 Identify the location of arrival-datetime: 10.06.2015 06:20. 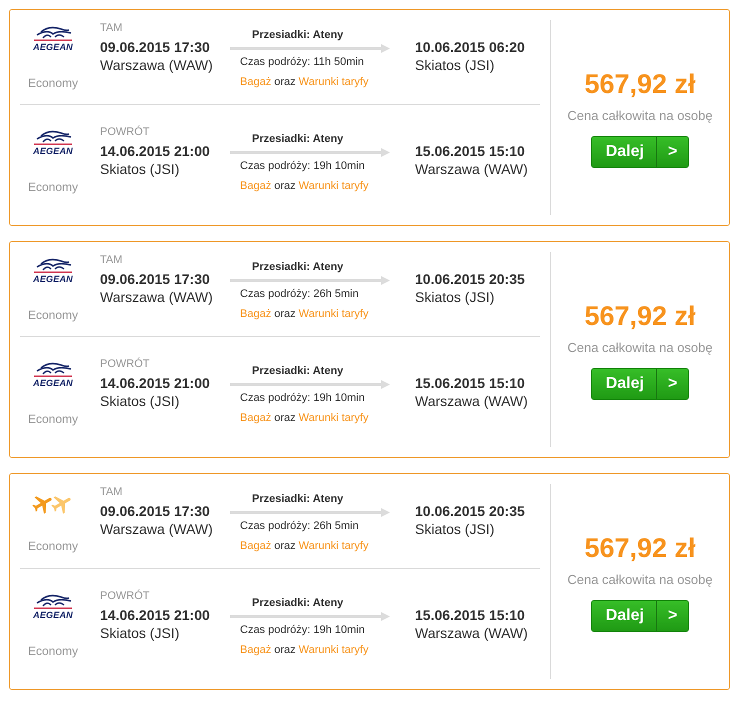
(470, 47).